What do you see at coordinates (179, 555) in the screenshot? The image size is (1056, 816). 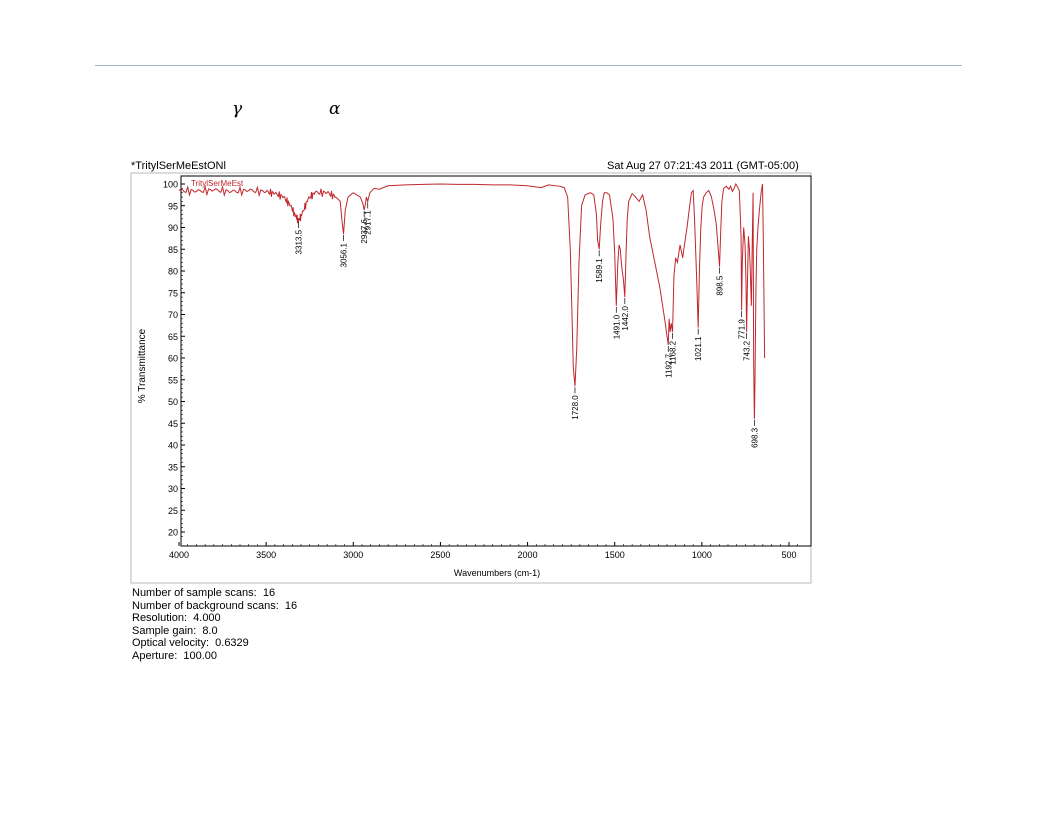 I see `x-tick-label: 4000` at bounding box center [179, 555].